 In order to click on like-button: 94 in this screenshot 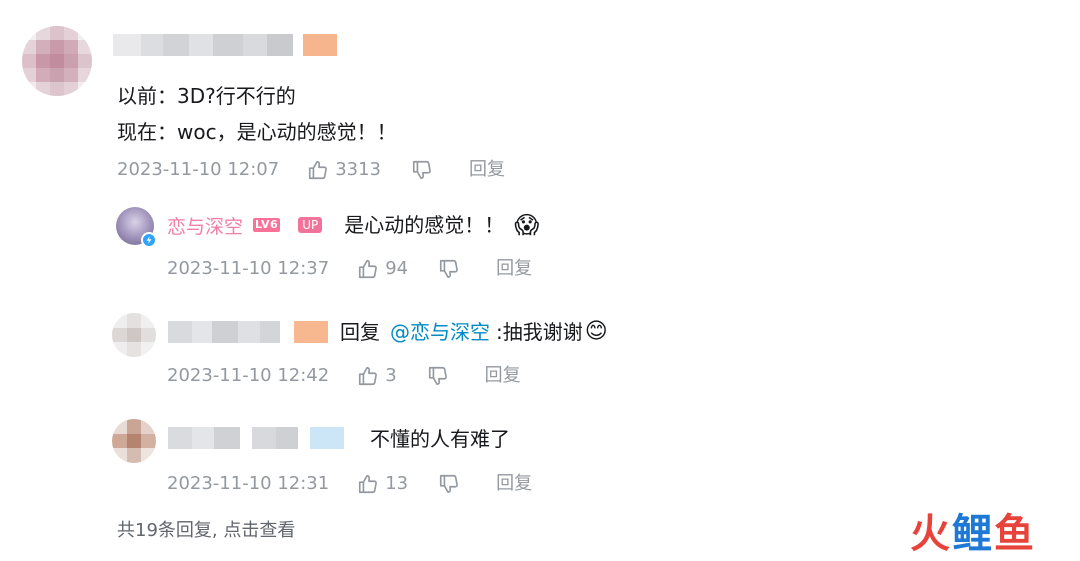, I will do `click(382, 269)`.